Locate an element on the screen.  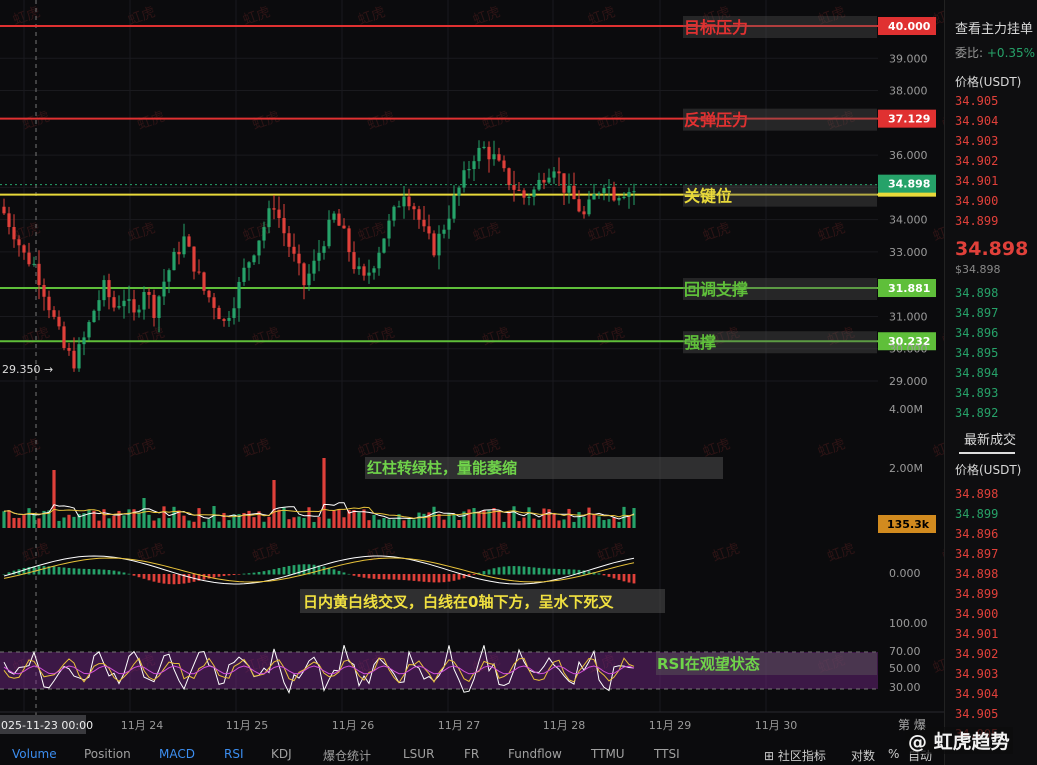
bid-price: 34.894 is located at coordinates (976, 373).